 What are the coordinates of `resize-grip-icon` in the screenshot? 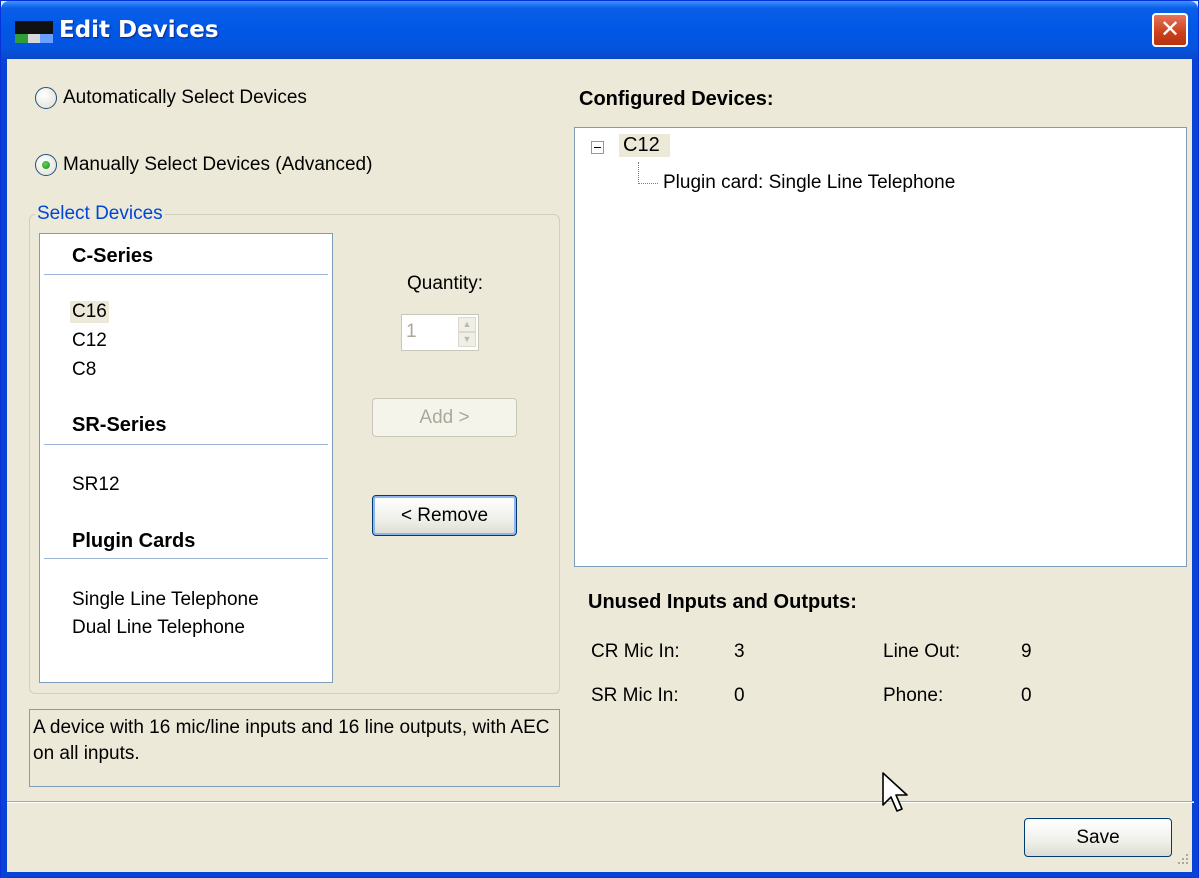 It's located at (1182, 861).